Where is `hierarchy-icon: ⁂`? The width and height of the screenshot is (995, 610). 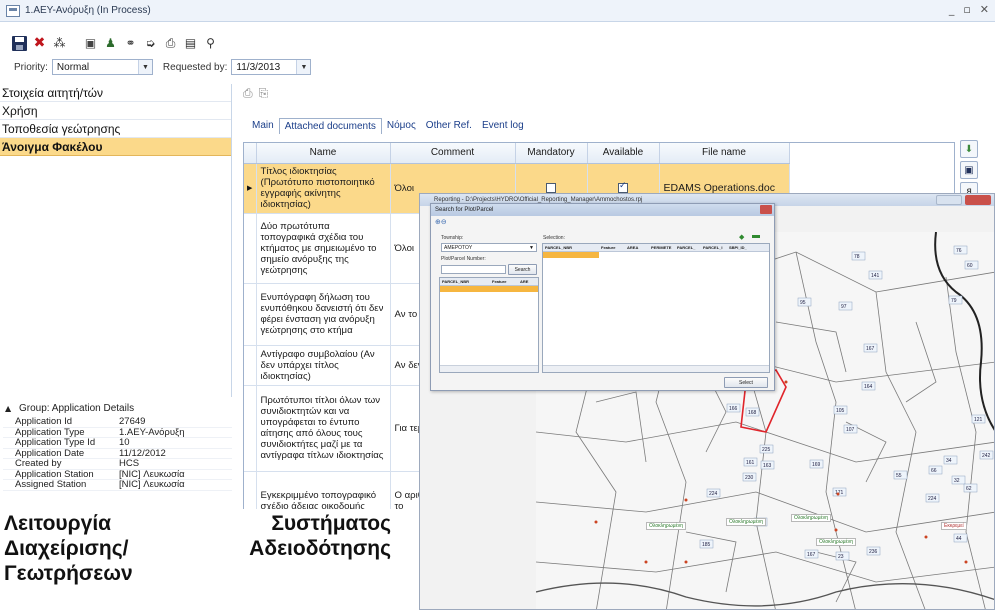 hierarchy-icon: ⁂ is located at coordinates (59, 43).